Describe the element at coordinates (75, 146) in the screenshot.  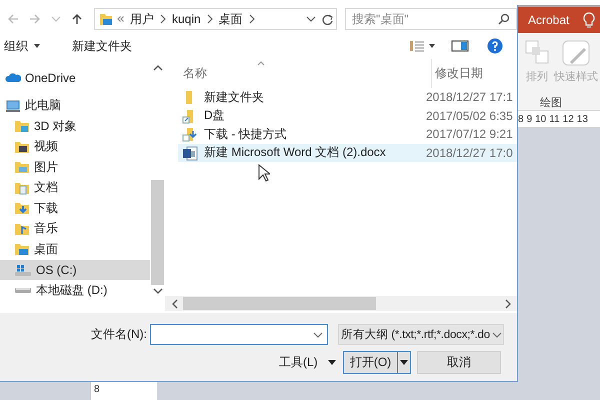
I see `sidebar-item: 视频` at that location.